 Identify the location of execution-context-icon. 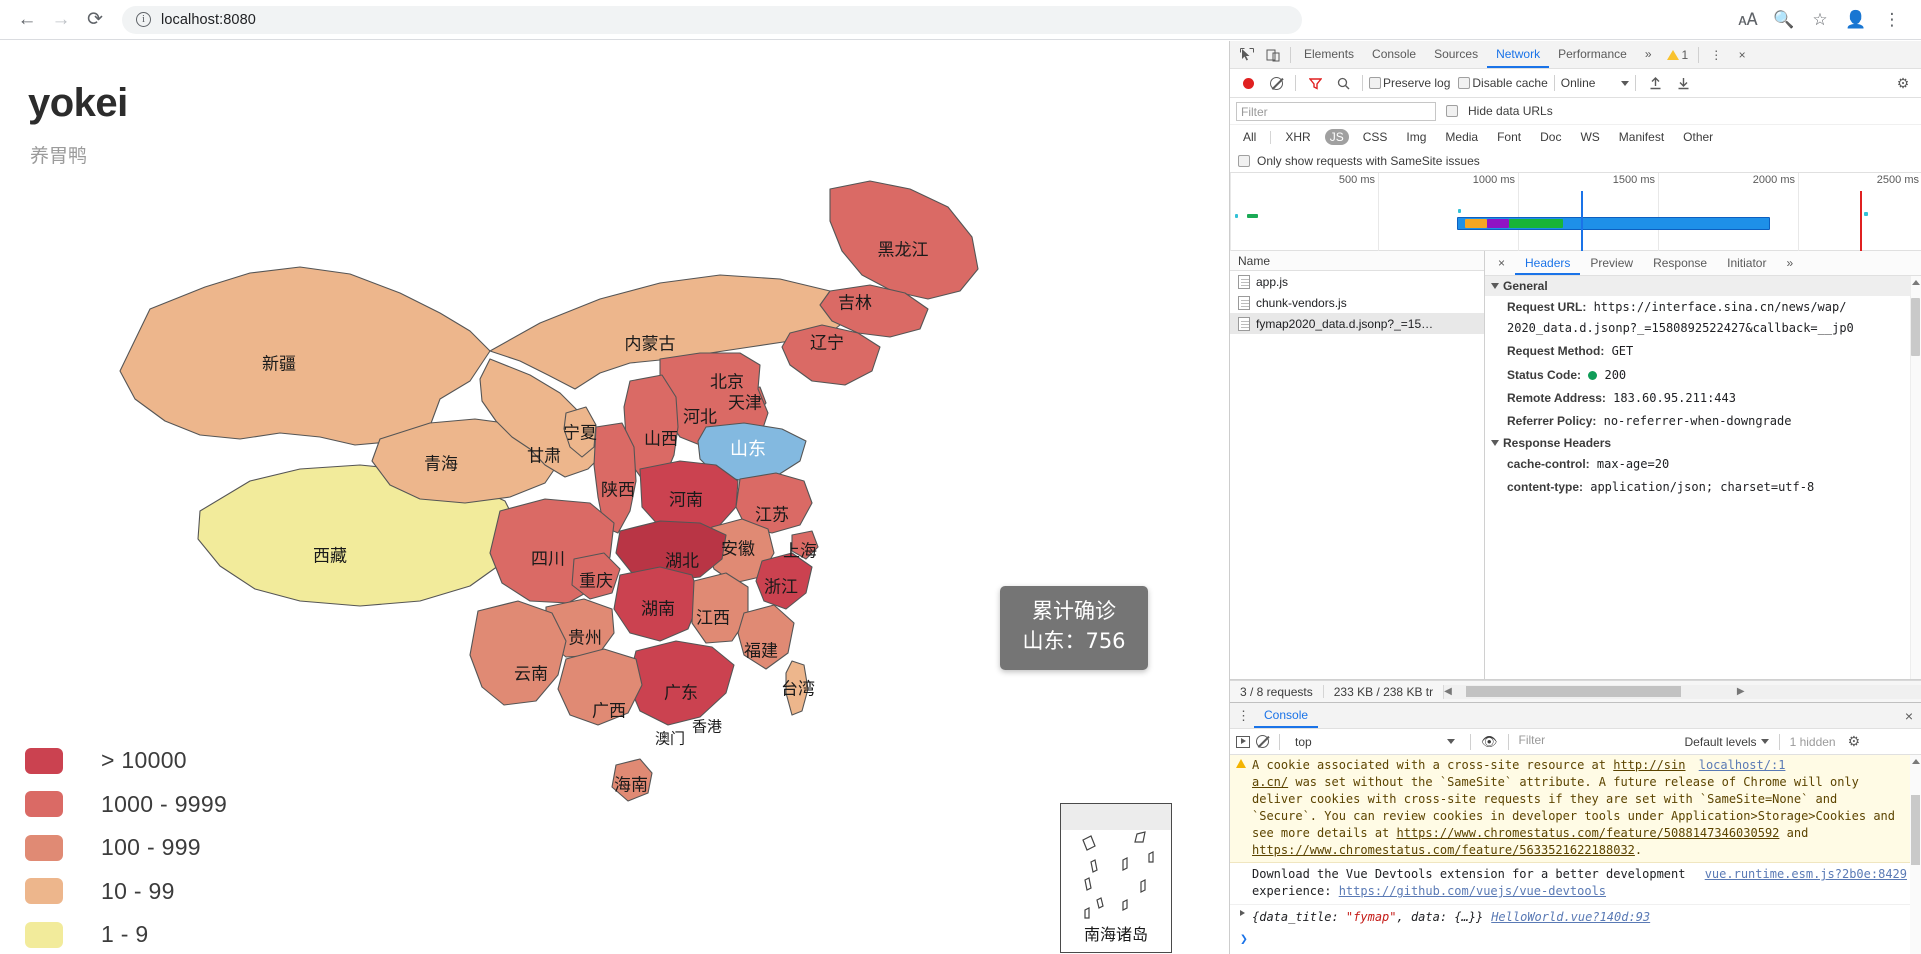
(1243, 741).